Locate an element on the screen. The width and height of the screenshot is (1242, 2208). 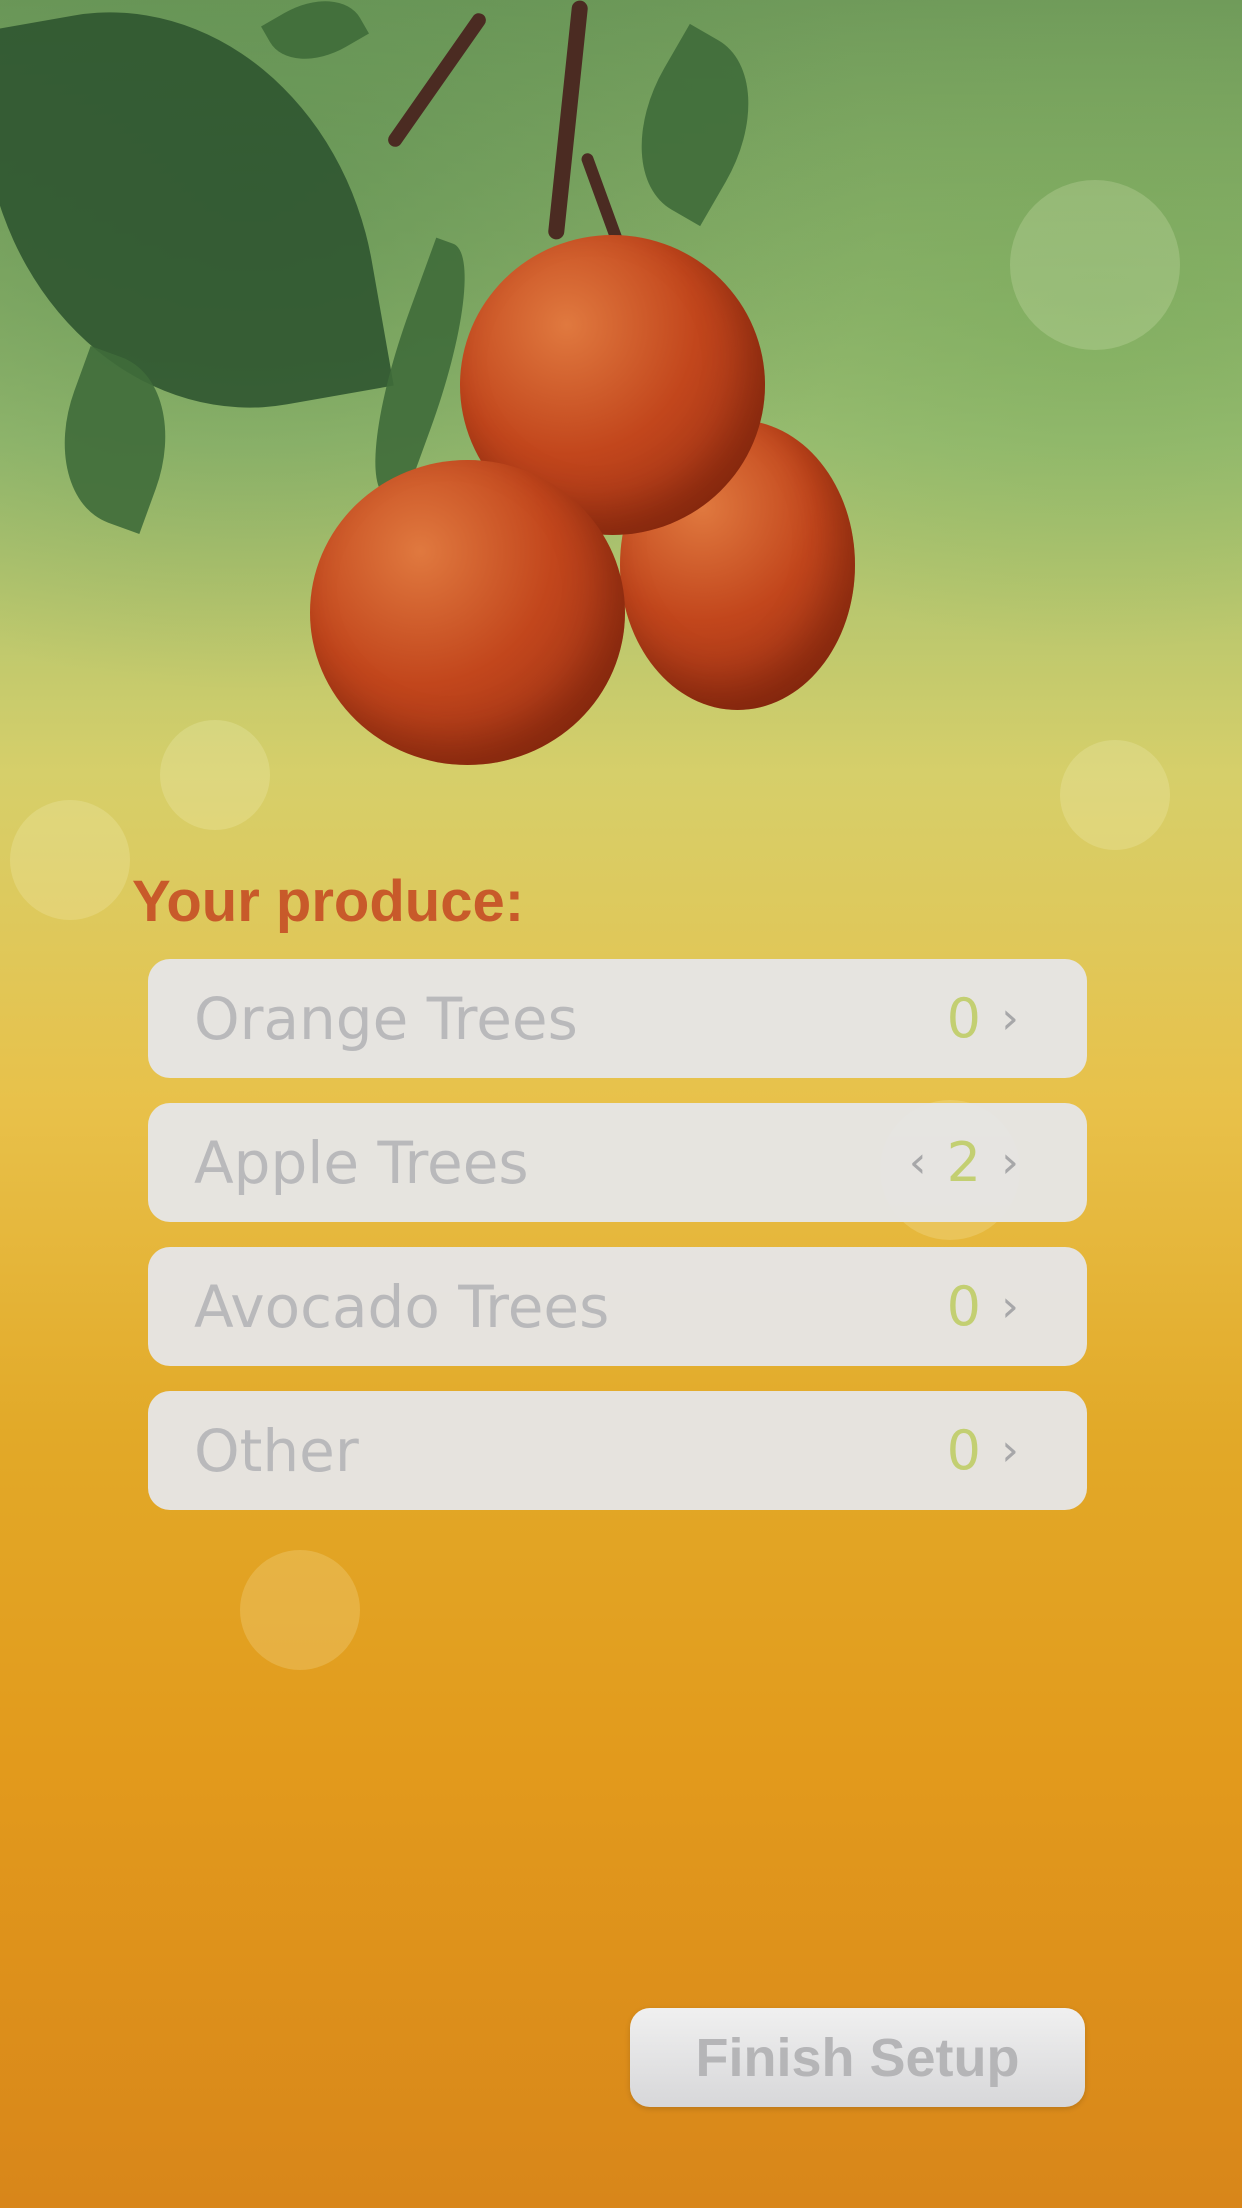
produce-label: Other is located at coordinates (276, 1450).